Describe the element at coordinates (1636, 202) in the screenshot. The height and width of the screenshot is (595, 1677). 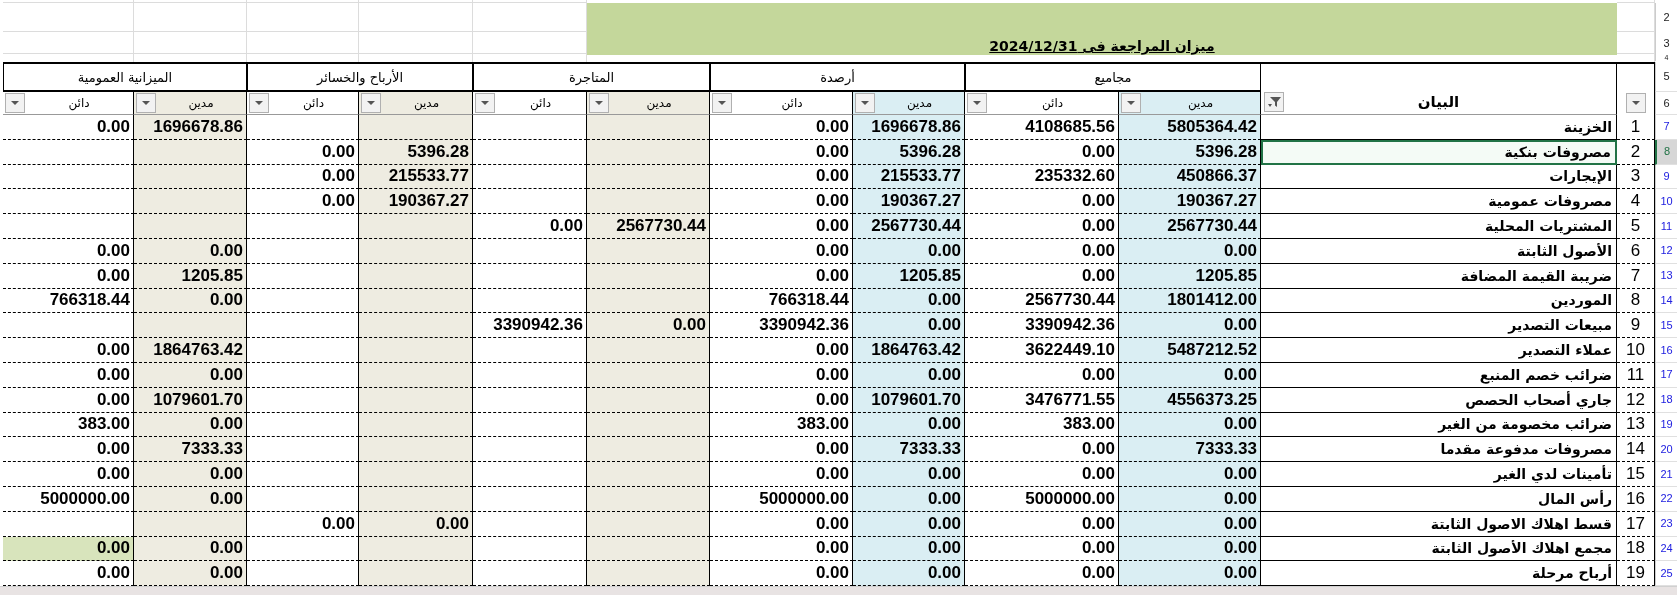
I see `table-cell: 4` at that location.